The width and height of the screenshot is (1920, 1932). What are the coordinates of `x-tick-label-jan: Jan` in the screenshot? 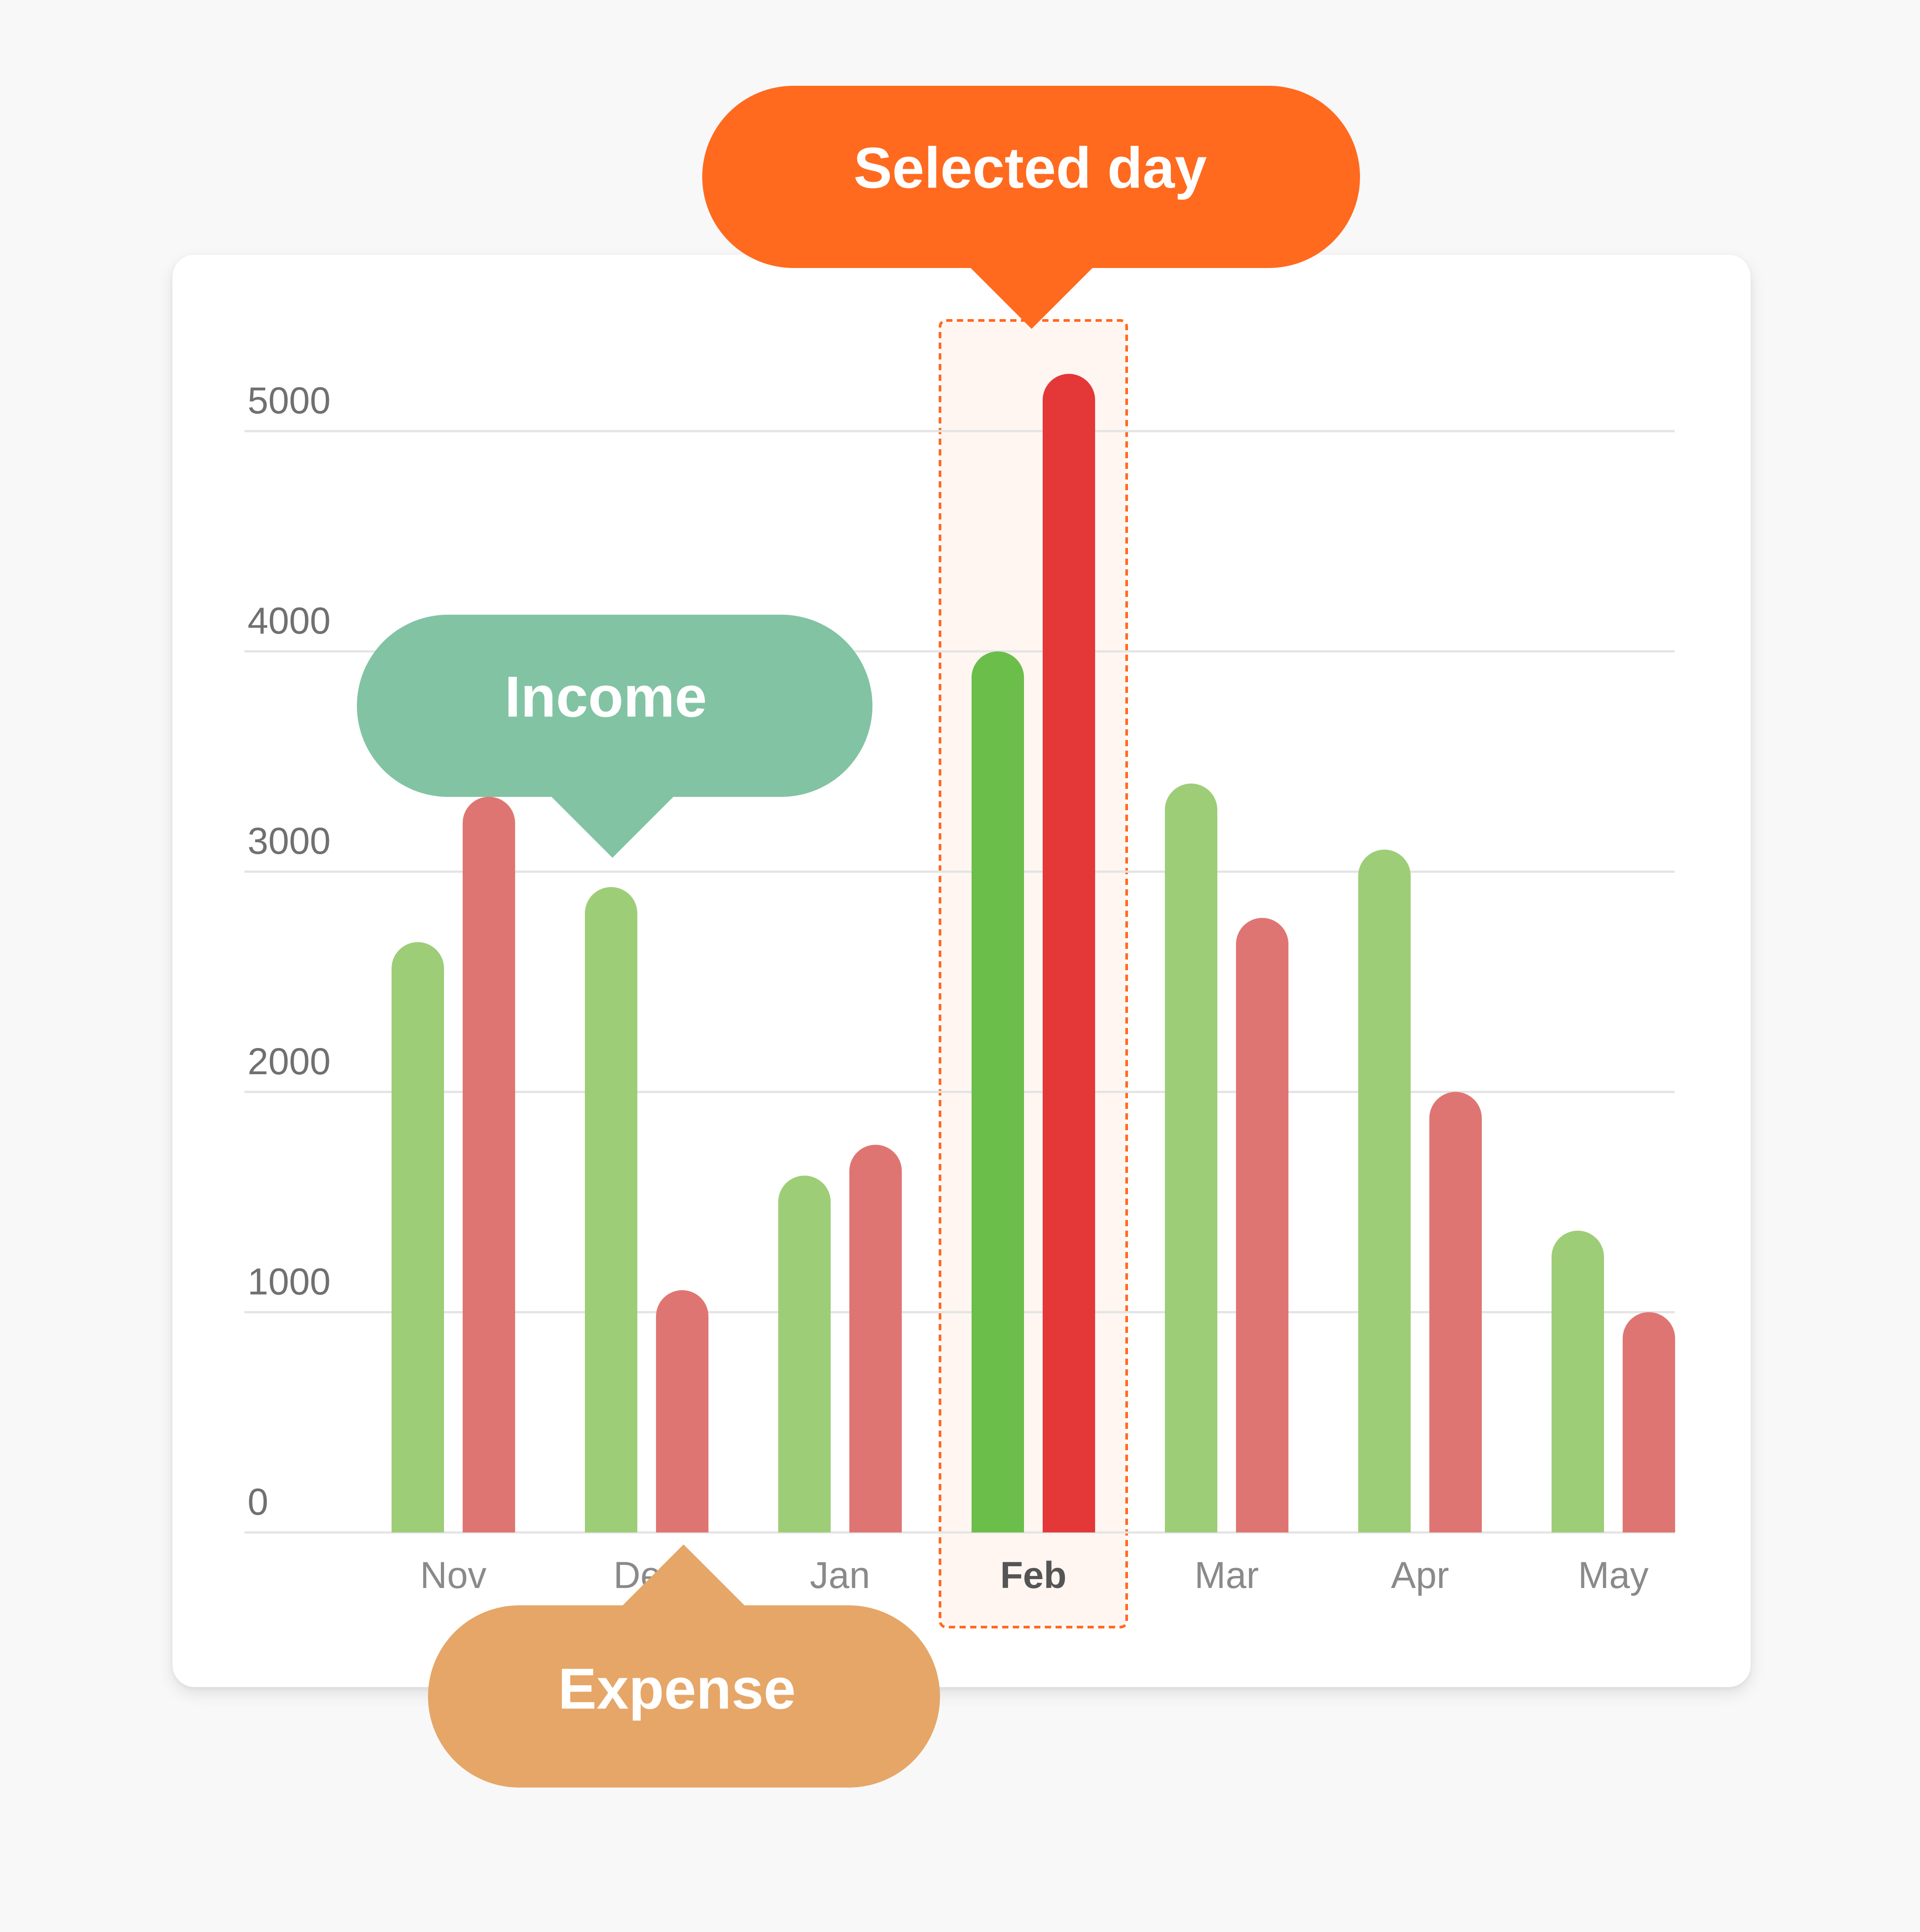 It's located at (840, 1575).